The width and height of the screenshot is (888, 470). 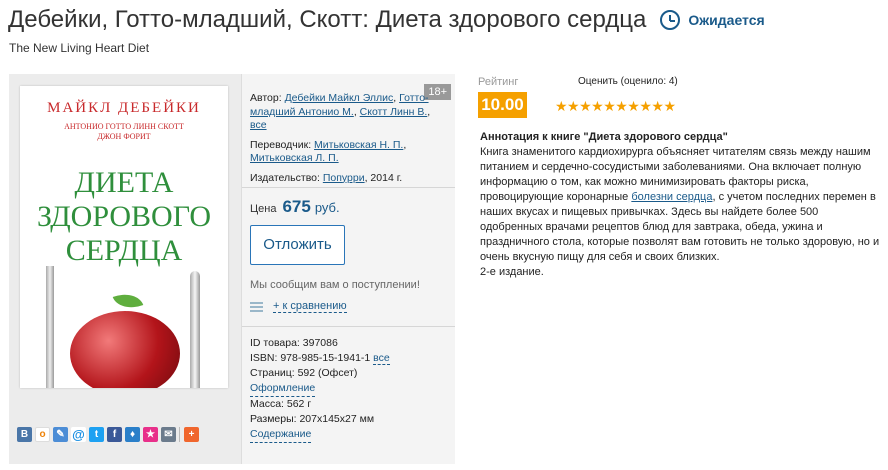 I want to click on status-badge: Ожидается, so click(x=712, y=20).